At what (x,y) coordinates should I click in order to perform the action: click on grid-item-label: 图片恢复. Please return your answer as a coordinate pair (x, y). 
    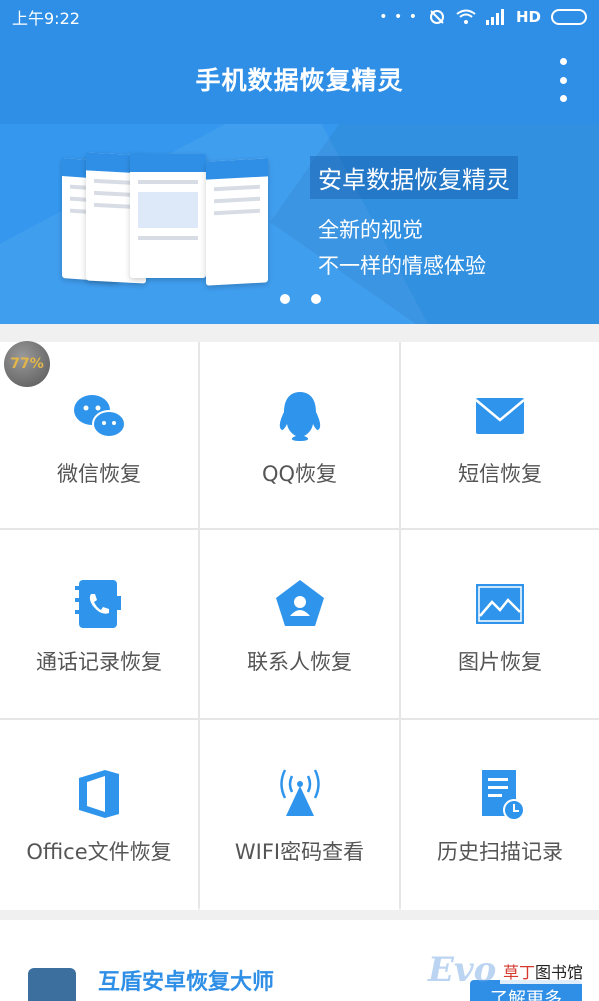
    Looking at the image, I should click on (500, 662).